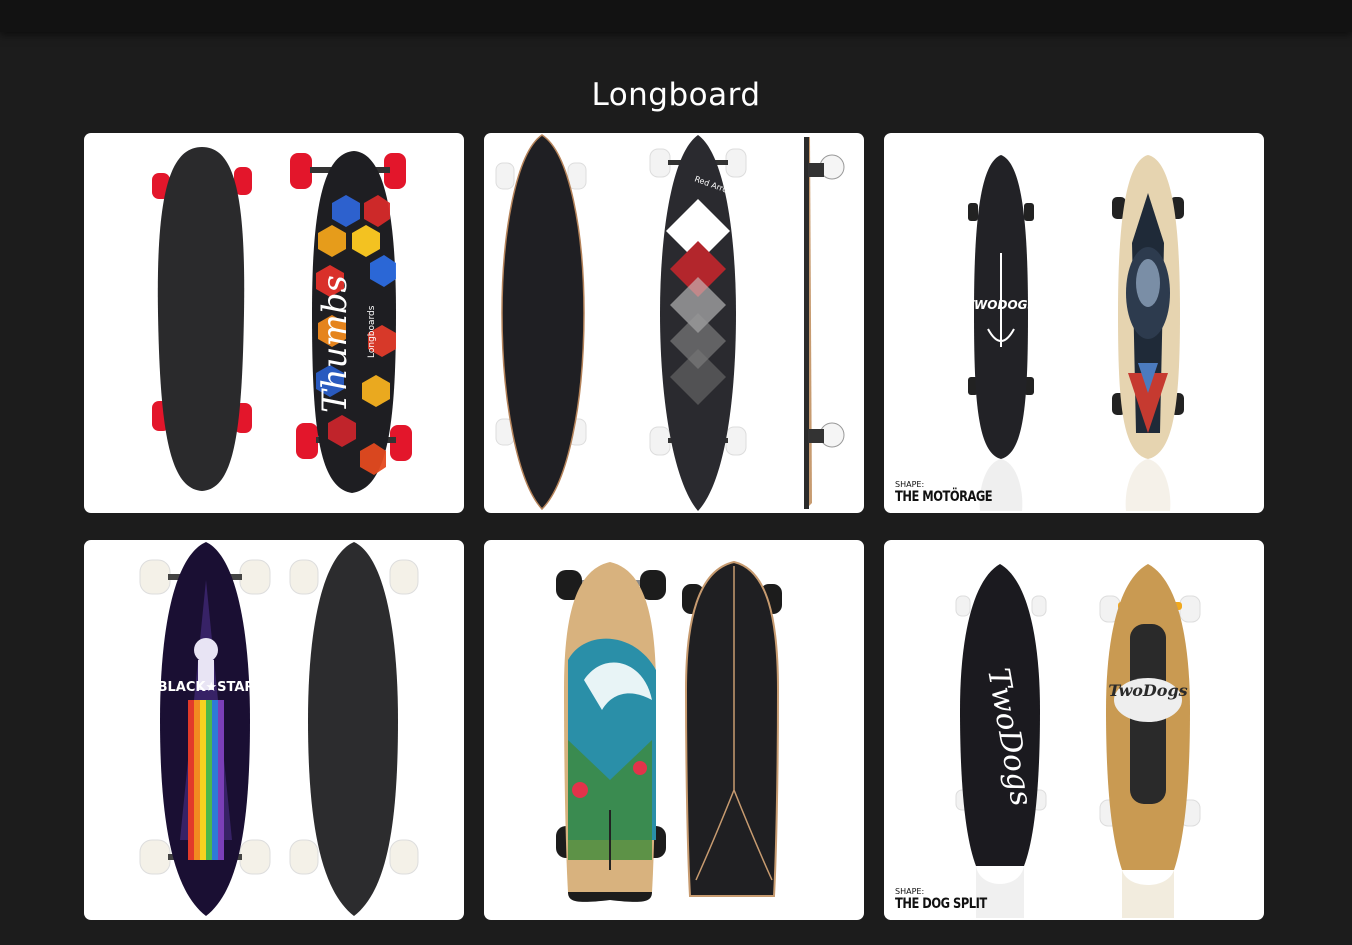  What do you see at coordinates (1147, 690) in the screenshot?
I see `twodogs-top-logo: TwoDogs` at bounding box center [1147, 690].